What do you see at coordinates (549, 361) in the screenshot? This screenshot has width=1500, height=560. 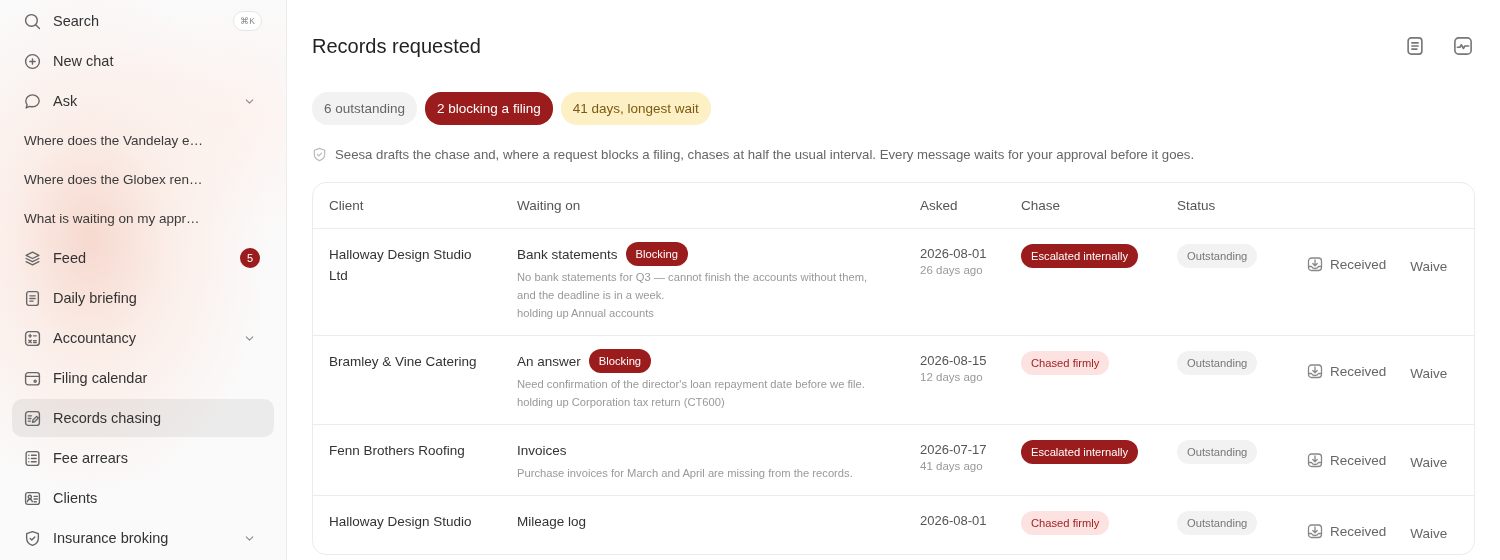 I see `request-title: An answer` at bounding box center [549, 361].